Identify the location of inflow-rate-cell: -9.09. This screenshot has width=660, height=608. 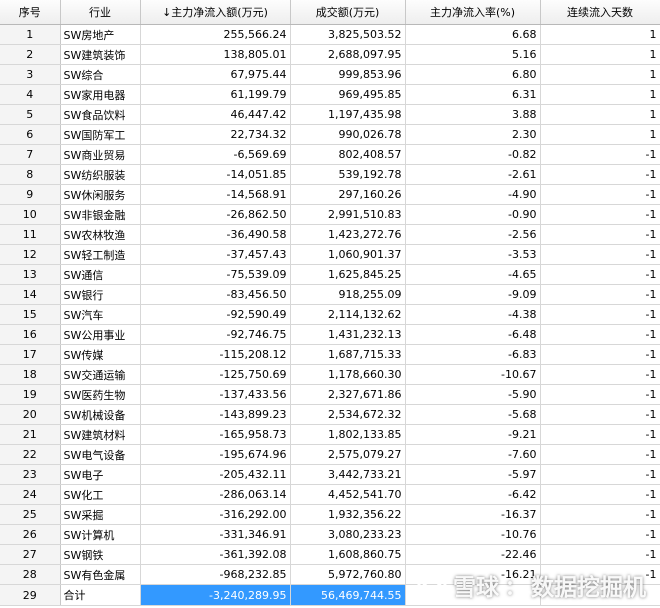
(473, 294).